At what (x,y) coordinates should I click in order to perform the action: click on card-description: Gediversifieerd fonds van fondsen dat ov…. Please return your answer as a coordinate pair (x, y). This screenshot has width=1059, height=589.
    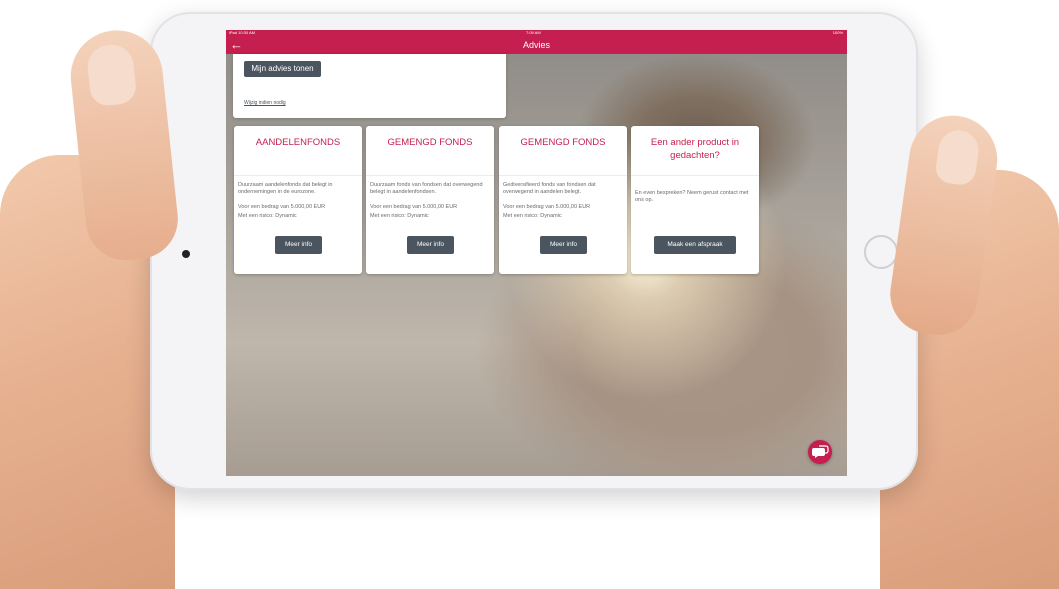
    Looking at the image, I should click on (549, 188).